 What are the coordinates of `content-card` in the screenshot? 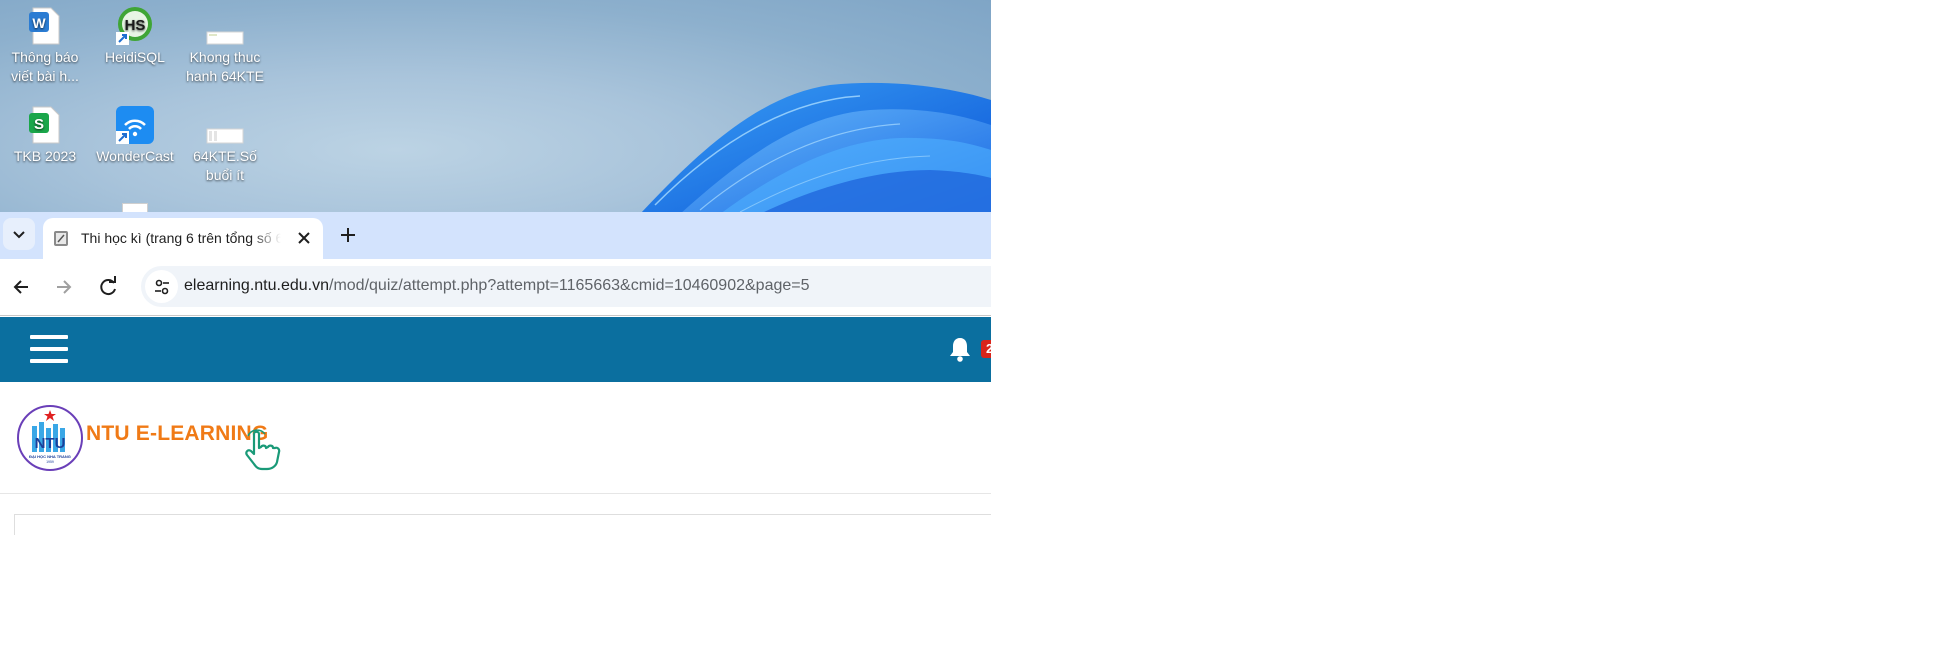 It's located at (502, 524).